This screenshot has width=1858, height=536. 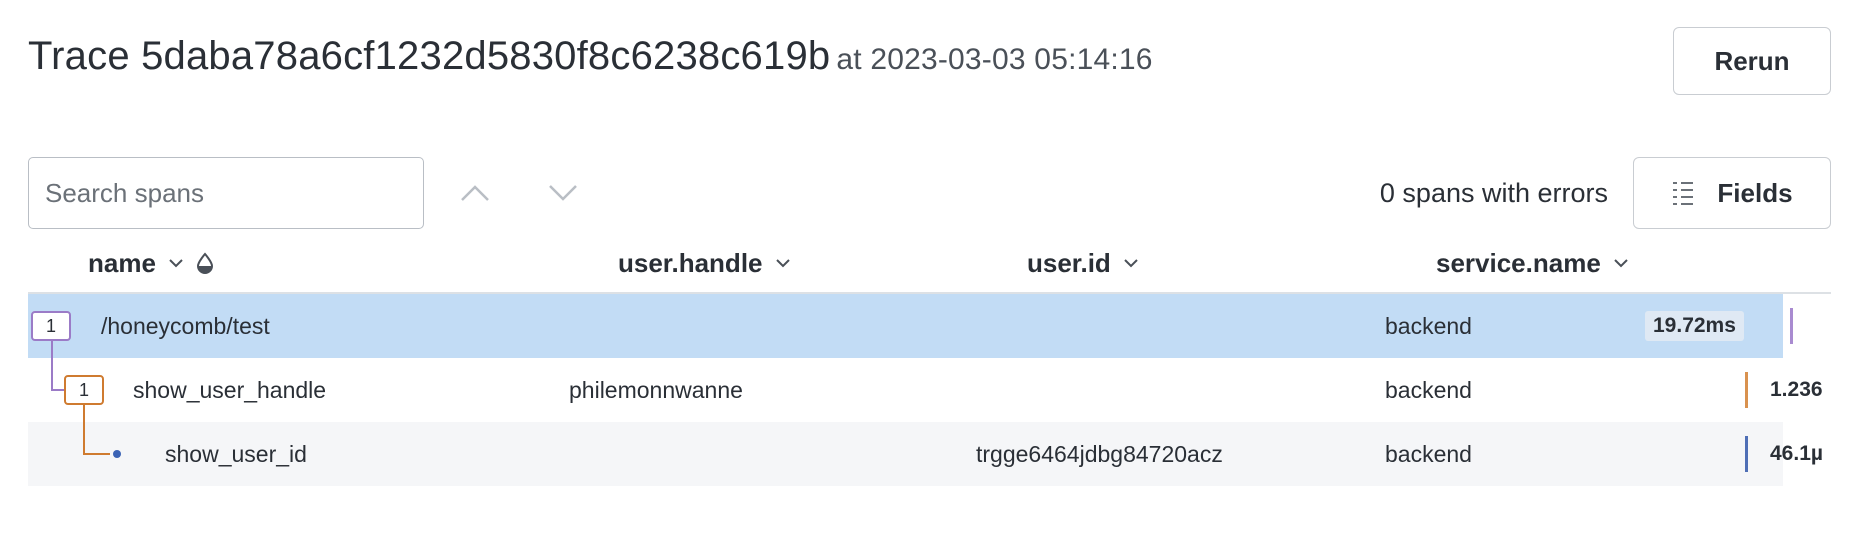 I want to click on column-header-user-id: user.id, so click(x=1083, y=263).